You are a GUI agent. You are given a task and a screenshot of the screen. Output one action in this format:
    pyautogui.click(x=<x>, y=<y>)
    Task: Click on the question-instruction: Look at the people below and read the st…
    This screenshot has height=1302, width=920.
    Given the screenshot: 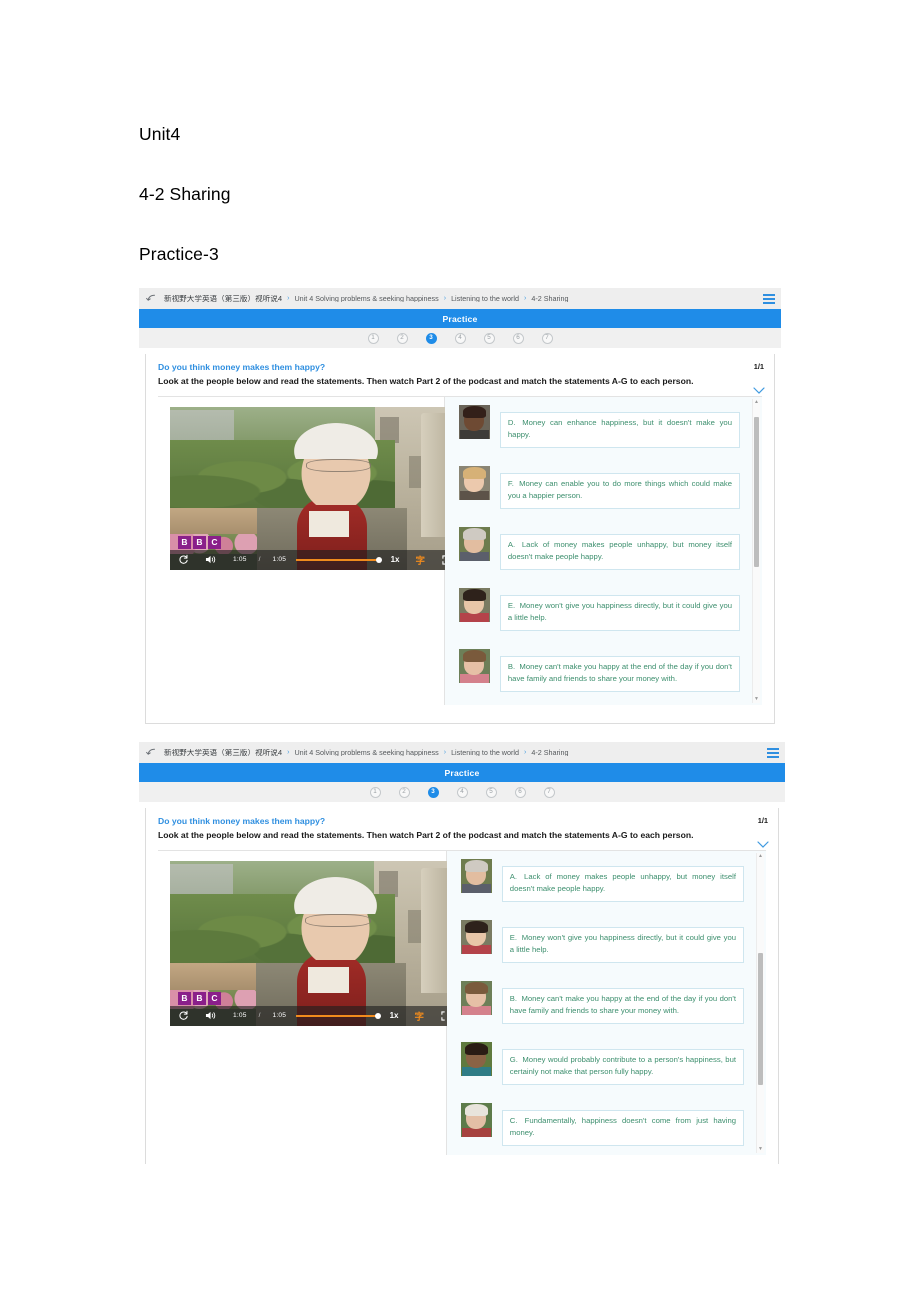 What is the action you would take?
    pyautogui.click(x=426, y=380)
    